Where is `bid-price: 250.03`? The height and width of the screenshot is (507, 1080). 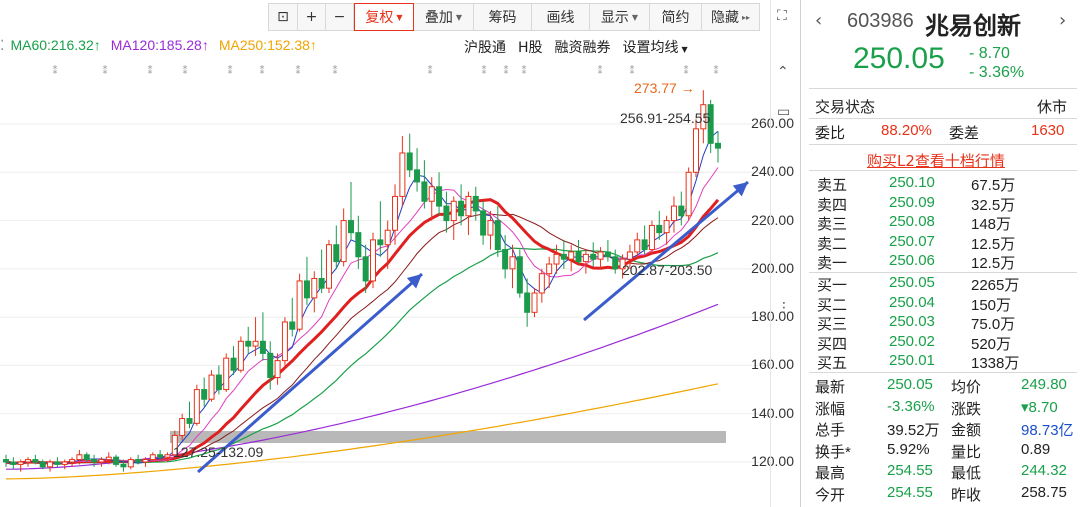
bid-price: 250.03 is located at coordinates (912, 321).